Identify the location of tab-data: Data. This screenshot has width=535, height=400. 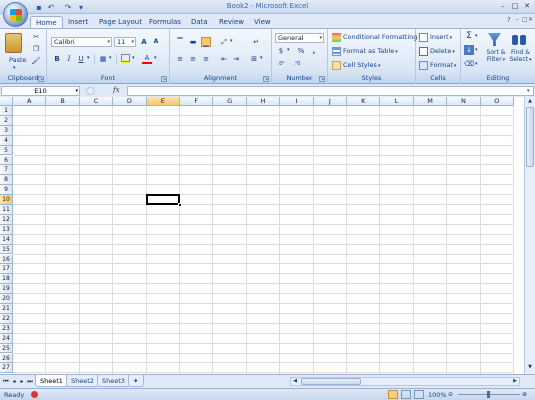
(199, 22).